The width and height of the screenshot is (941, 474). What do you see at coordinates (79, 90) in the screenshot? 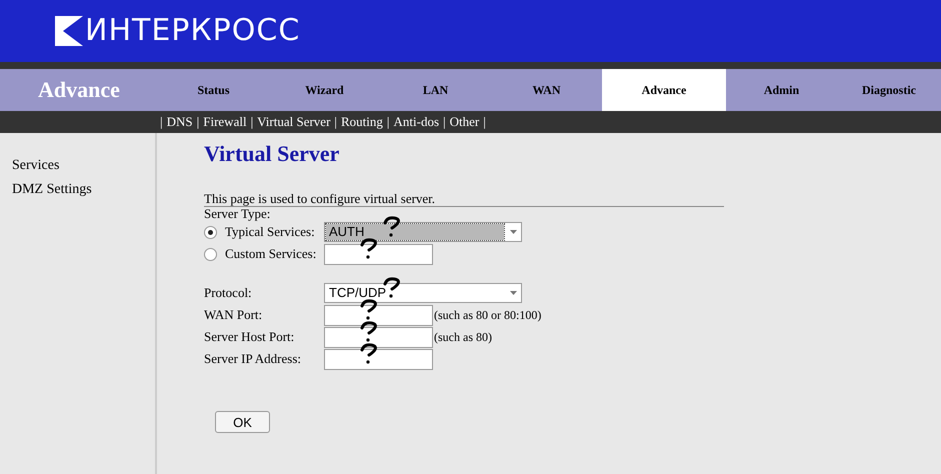
I see `section-title: Advance` at bounding box center [79, 90].